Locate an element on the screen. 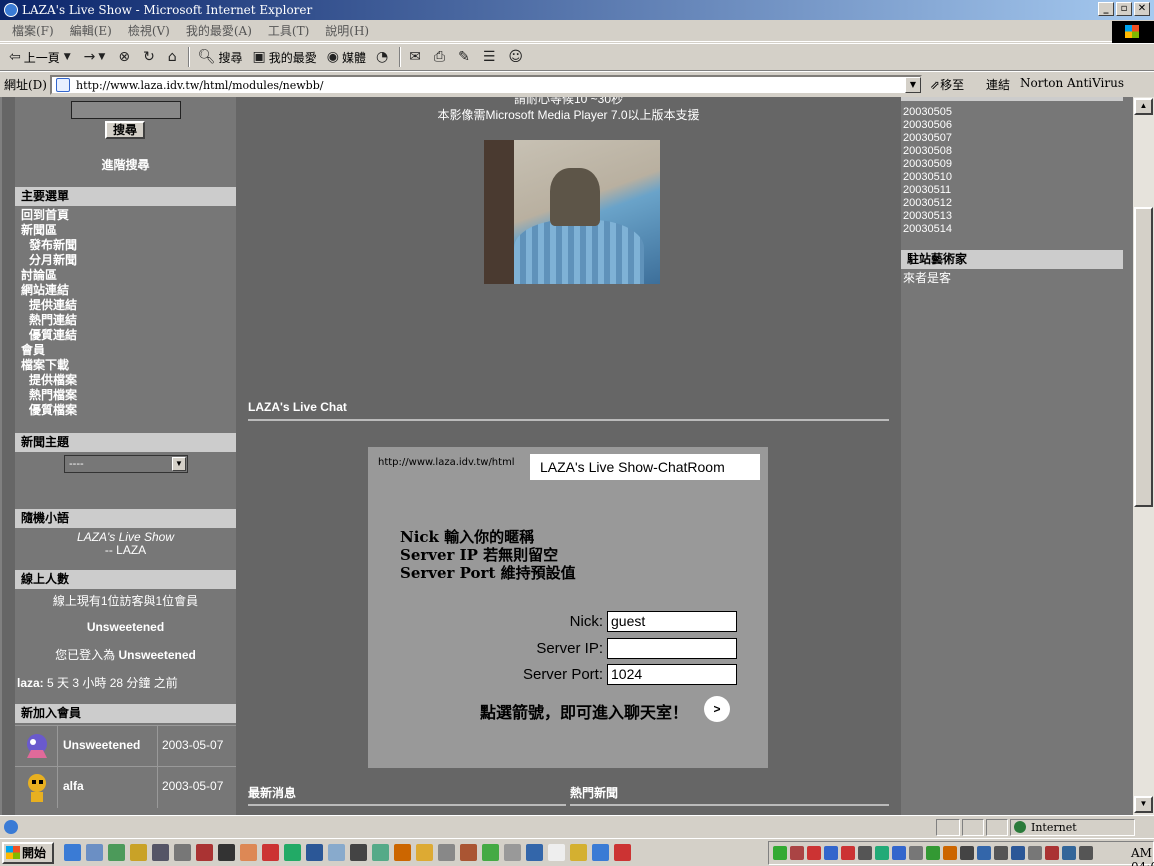  forward-button: → ▼ is located at coordinates (96, 57).